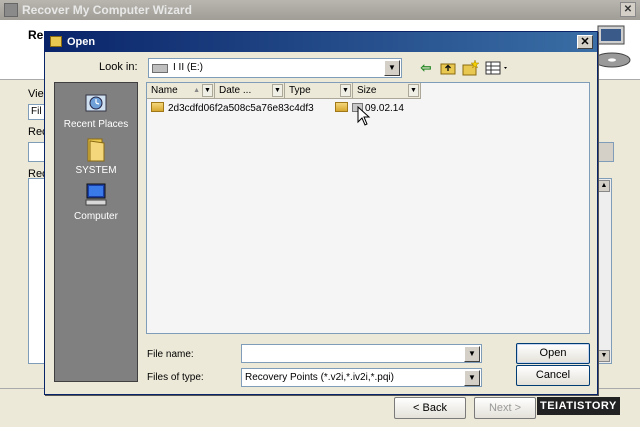  I want to click on file-name-input: ▼, so click(361, 353).